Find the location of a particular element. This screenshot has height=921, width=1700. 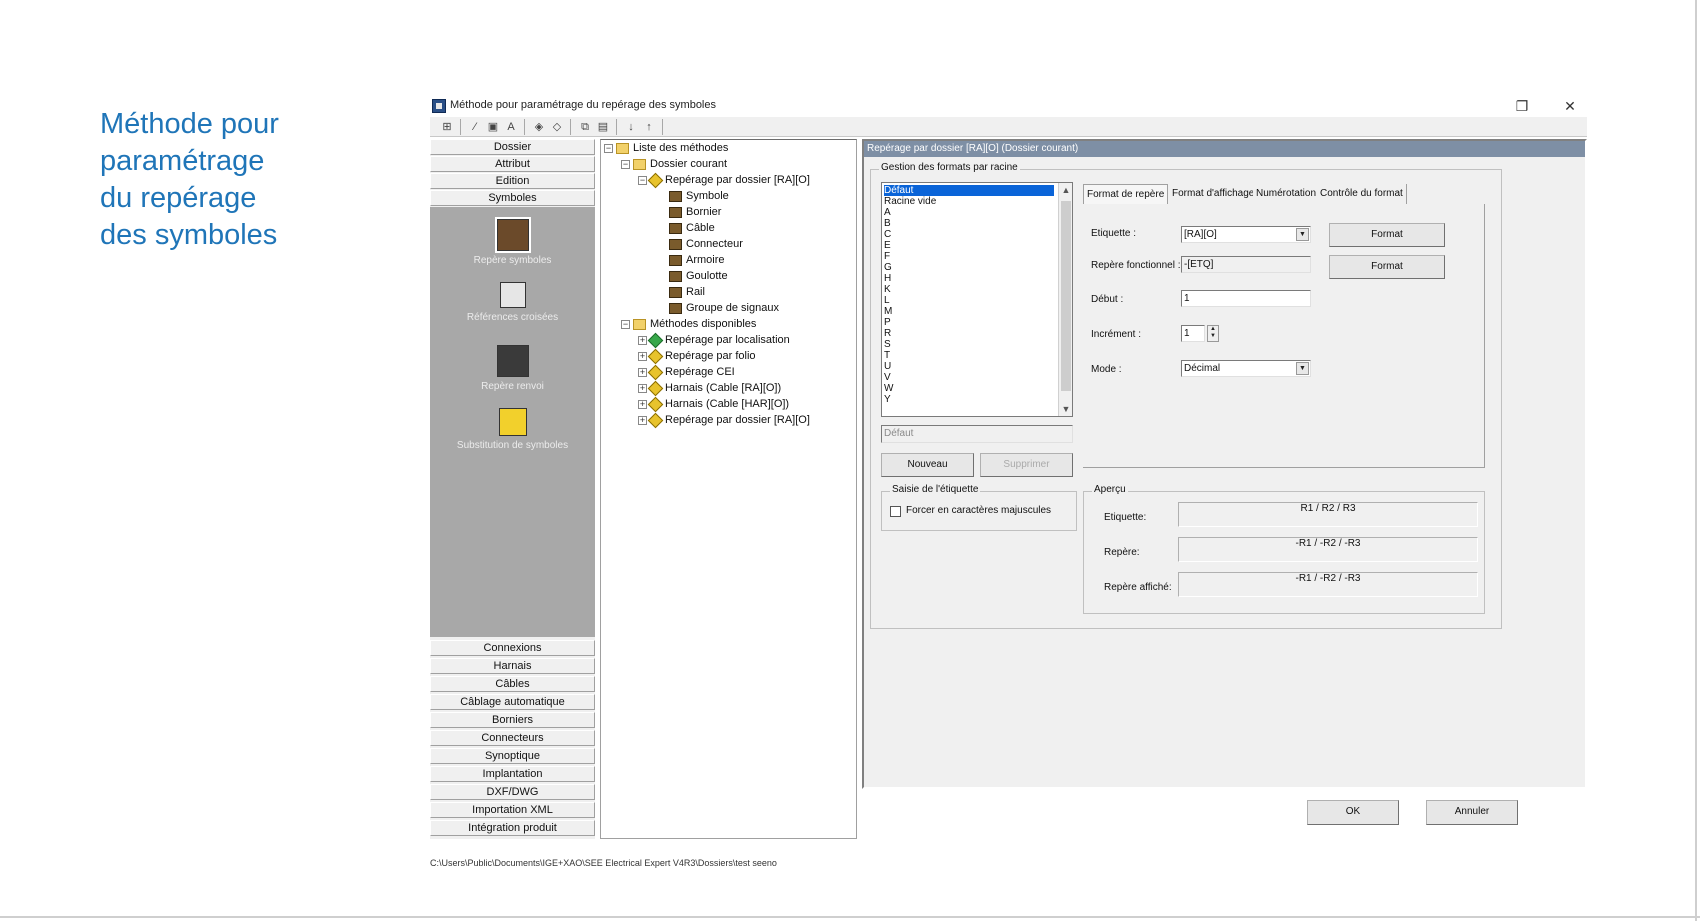

tab-format-affichage: Format d'affichage is located at coordinates (1214, 194).